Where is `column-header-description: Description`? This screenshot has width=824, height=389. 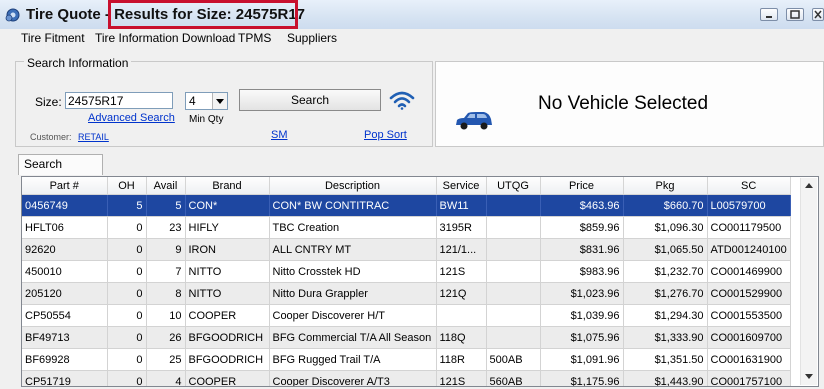
column-header-description: Description is located at coordinates (353, 186).